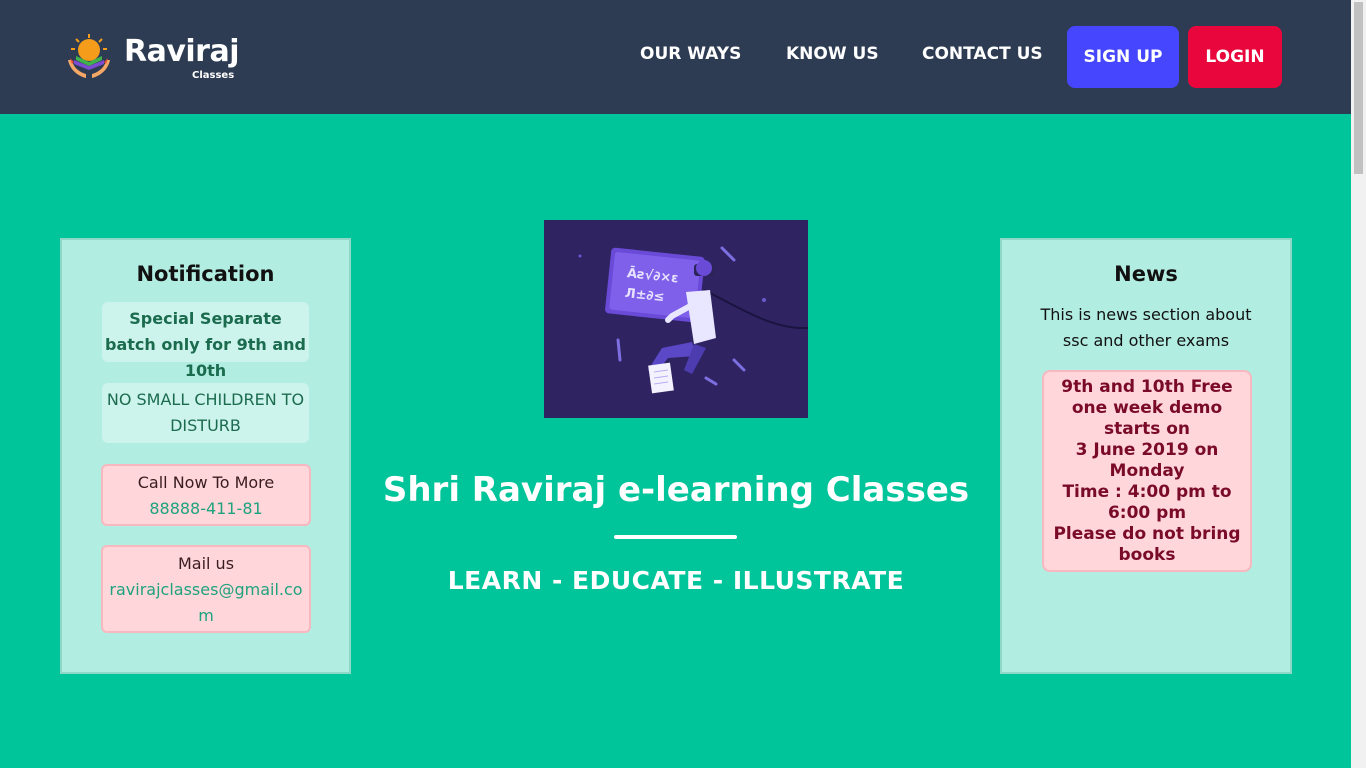 This screenshot has width=1366, height=768. I want to click on scrollbar-thumb, so click(1358, 88).